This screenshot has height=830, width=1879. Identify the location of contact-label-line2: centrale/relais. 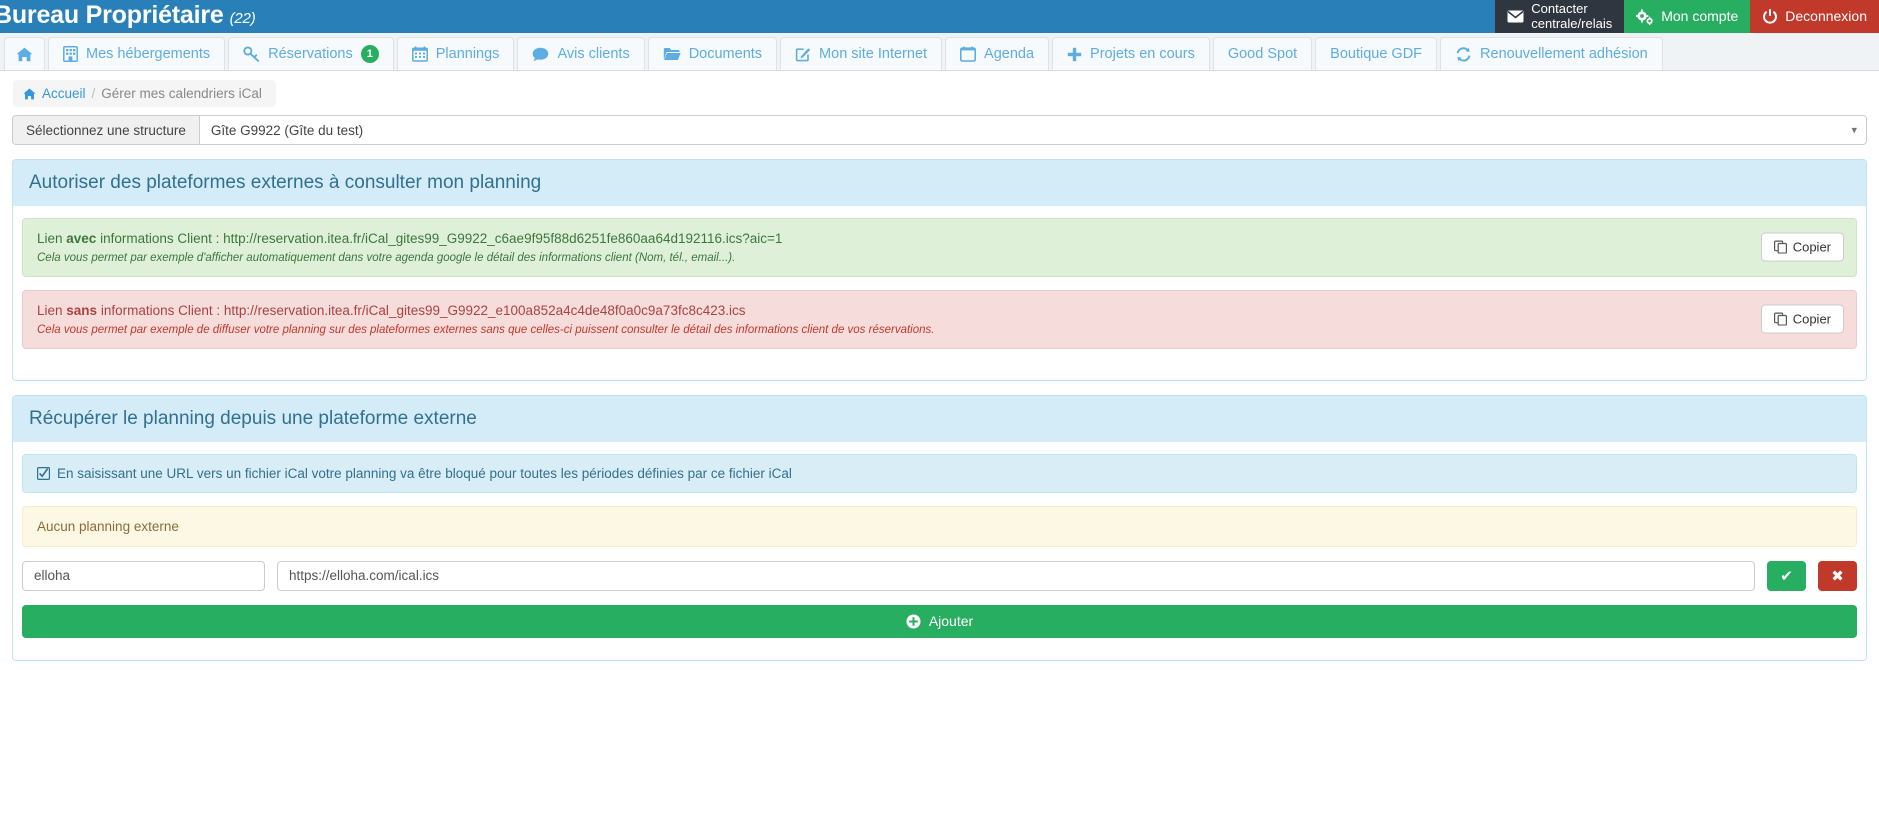
(1572, 23).